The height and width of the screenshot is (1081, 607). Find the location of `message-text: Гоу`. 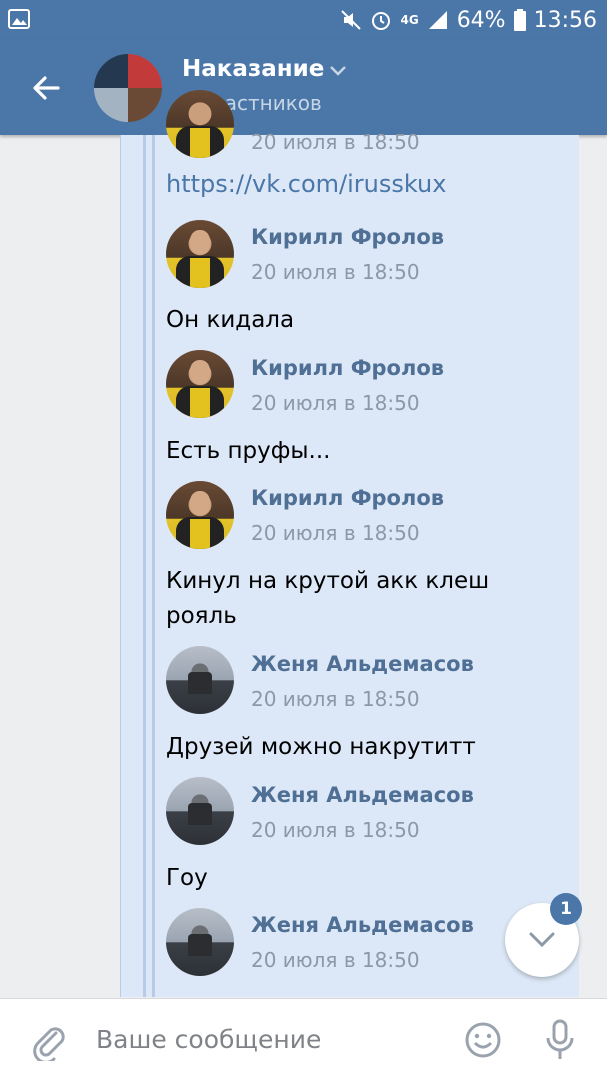

message-text: Гоу is located at coordinates (187, 878).